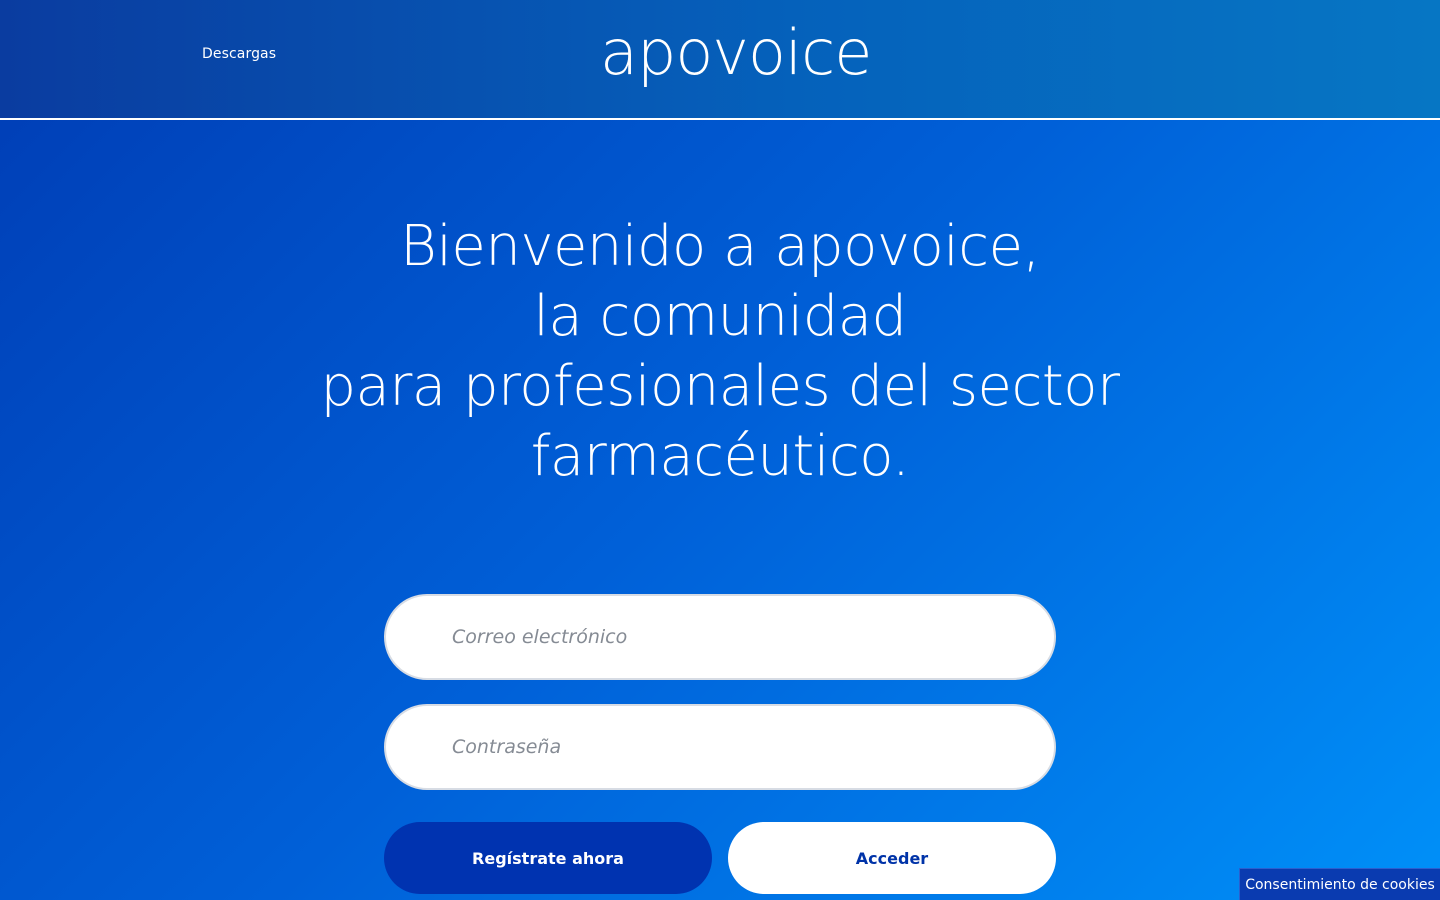  Describe the element at coordinates (732, 637) in the screenshot. I see `email-field` at that location.